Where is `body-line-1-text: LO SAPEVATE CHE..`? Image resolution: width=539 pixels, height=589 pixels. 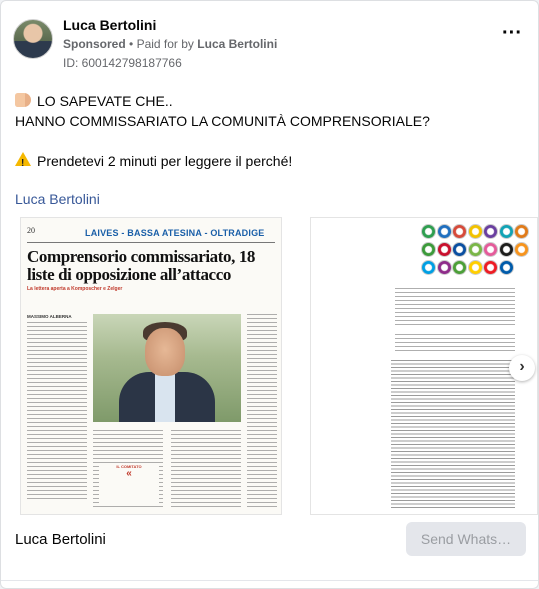
body-line-1-text: LO SAPEVATE CHE.. is located at coordinates (105, 101).